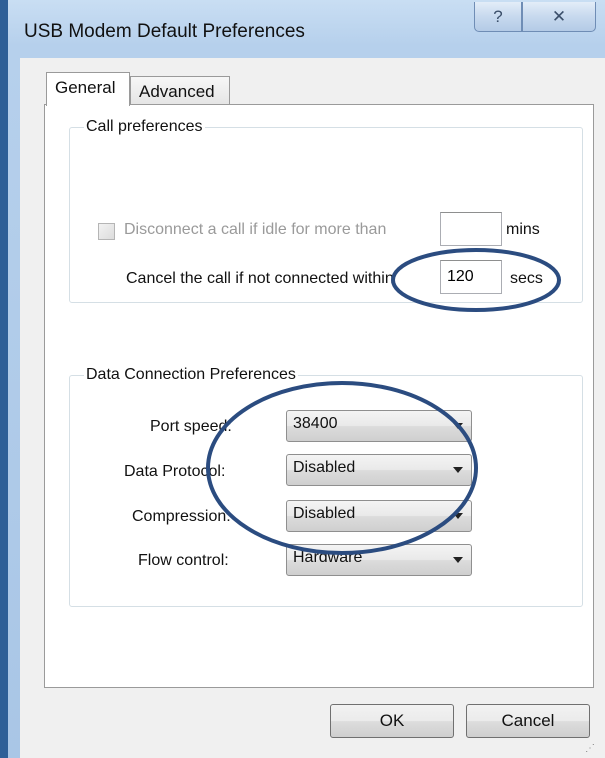  What do you see at coordinates (471, 277) in the screenshot?
I see `cancel-seconds-input` at bounding box center [471, 277].